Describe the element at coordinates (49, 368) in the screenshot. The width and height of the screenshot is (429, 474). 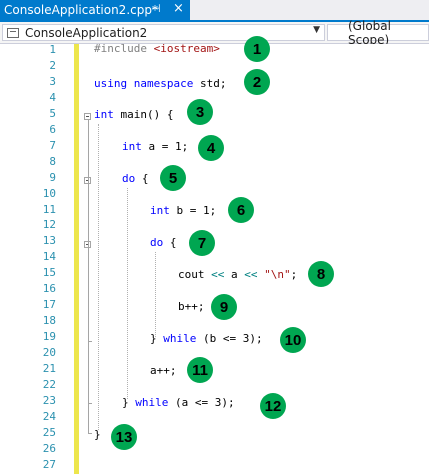
I see `line-number: 21` at that location.